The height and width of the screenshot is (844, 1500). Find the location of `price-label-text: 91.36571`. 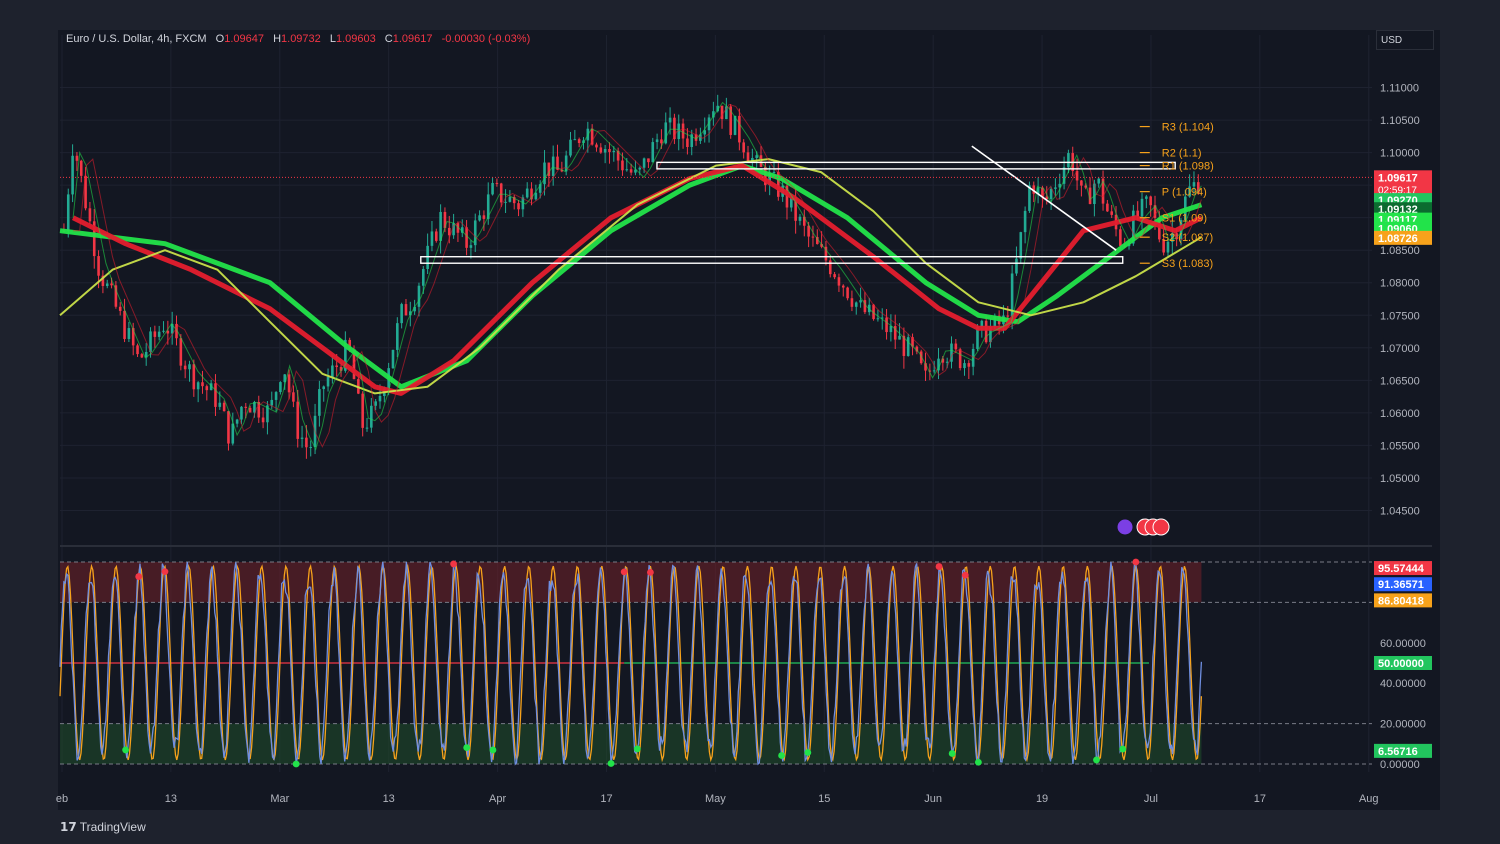

price-label-text: 91.36571 is located at coordinates (1401, 585).